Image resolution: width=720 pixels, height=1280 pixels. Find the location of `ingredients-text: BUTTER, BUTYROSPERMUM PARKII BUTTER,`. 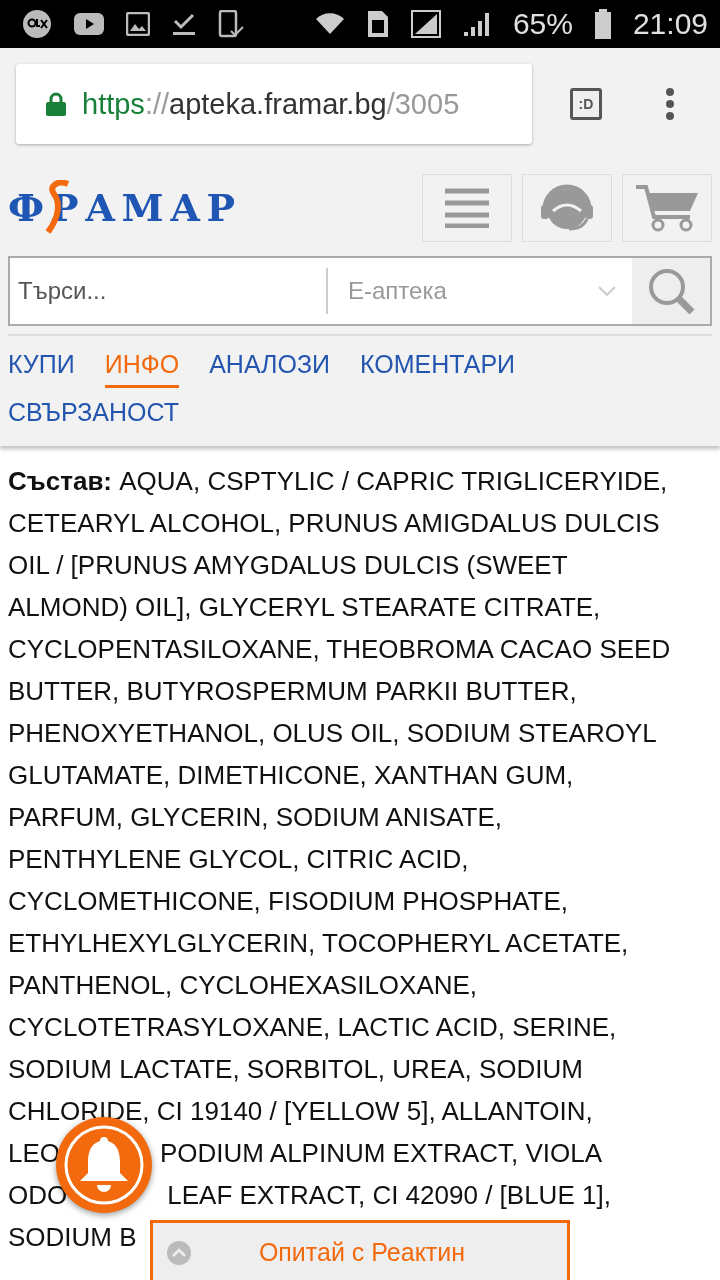

ingredients-text: BUTTER, BUTYROSPERMUM PARKII BUTTER, is located at coordinates (292, 691).